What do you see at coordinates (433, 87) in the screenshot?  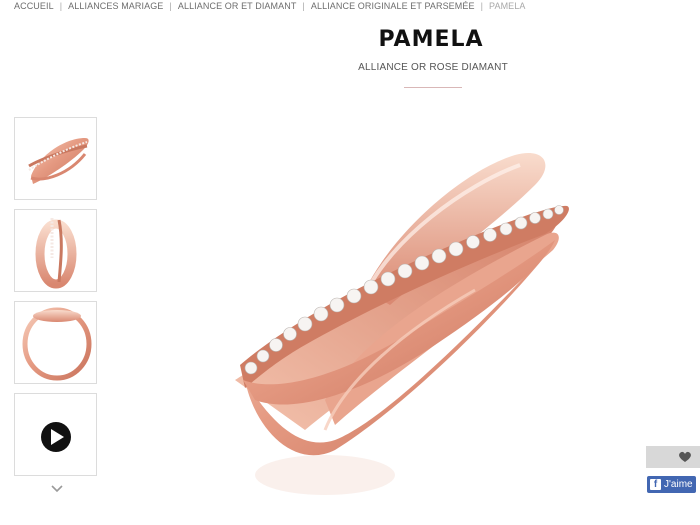 I see `title-divider` at bounding box center [433, 87].